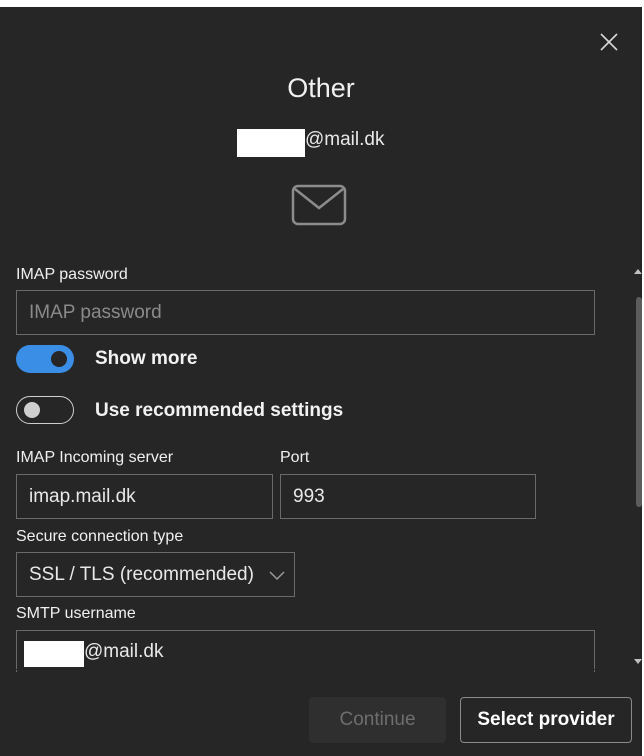  I want to click on envelope-icon, so click(319, 205).